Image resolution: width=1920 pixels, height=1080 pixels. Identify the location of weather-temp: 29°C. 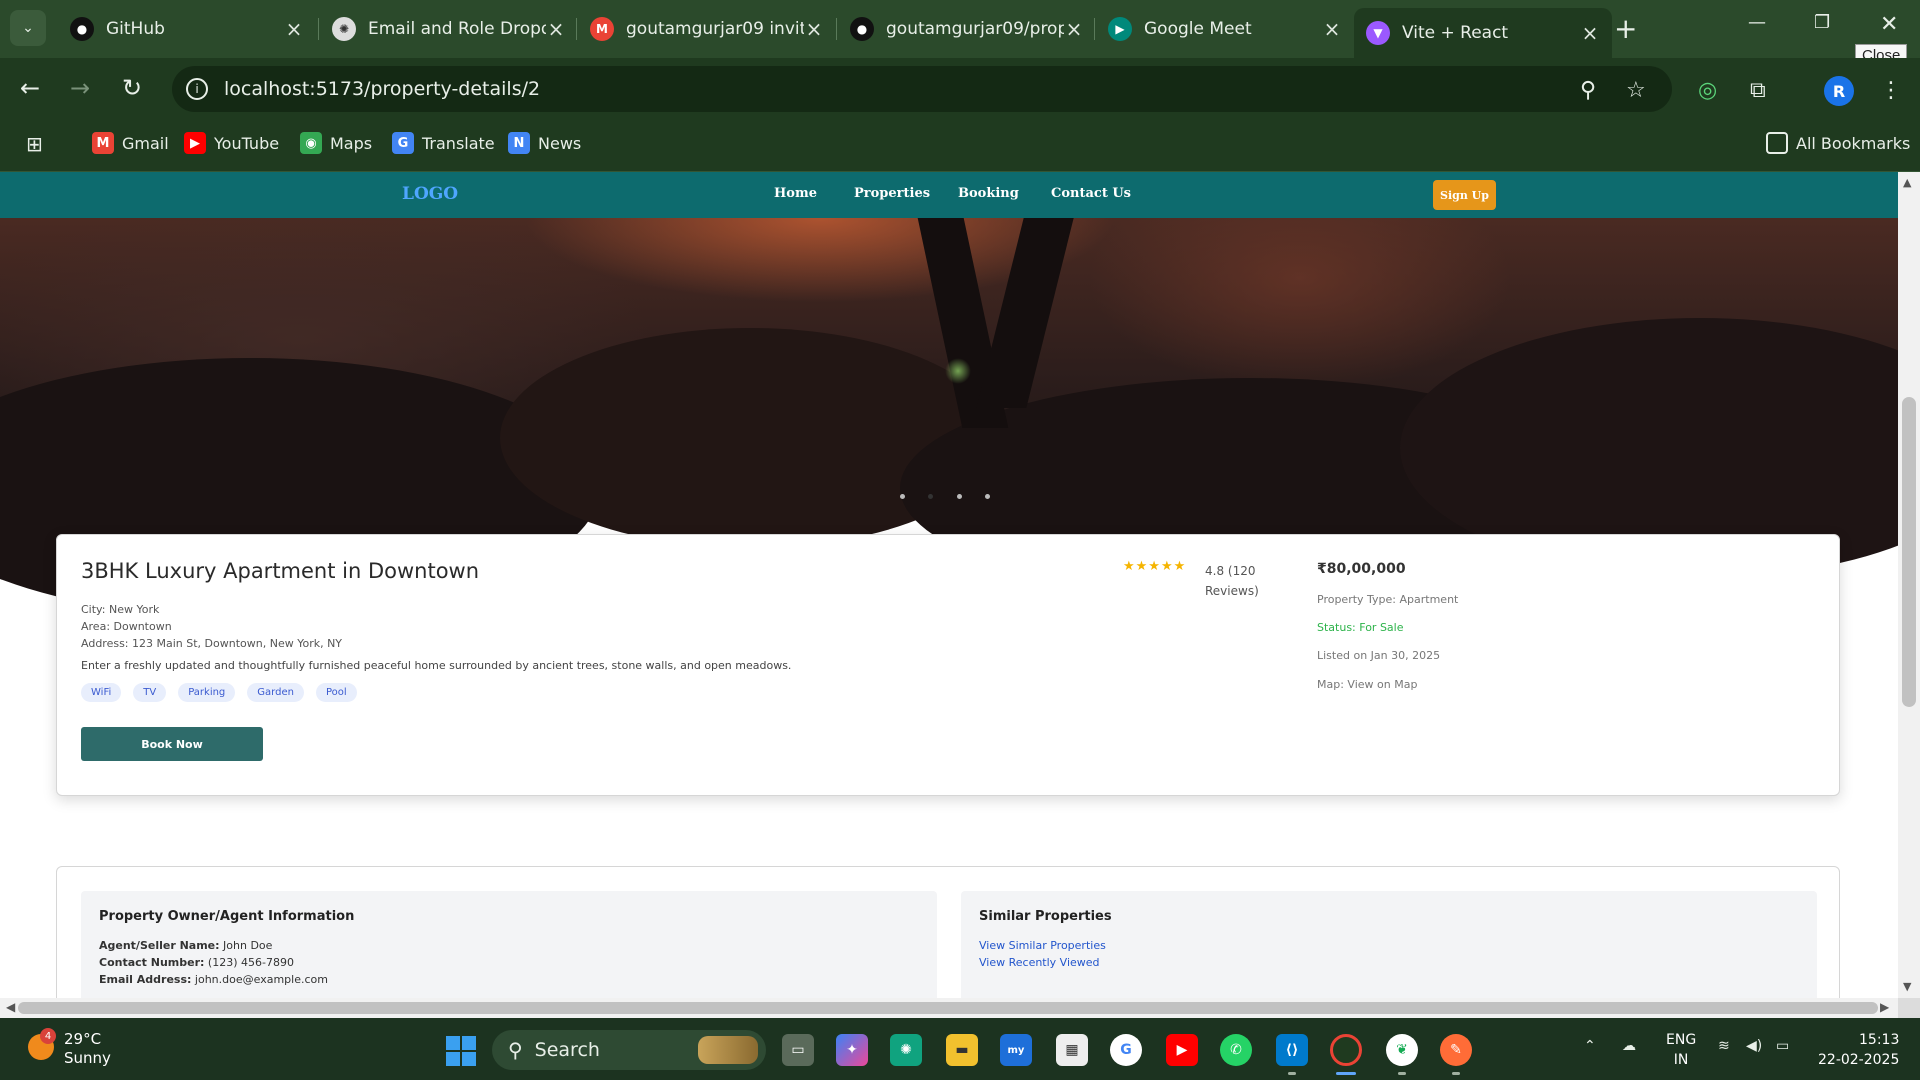
(83, 1039).